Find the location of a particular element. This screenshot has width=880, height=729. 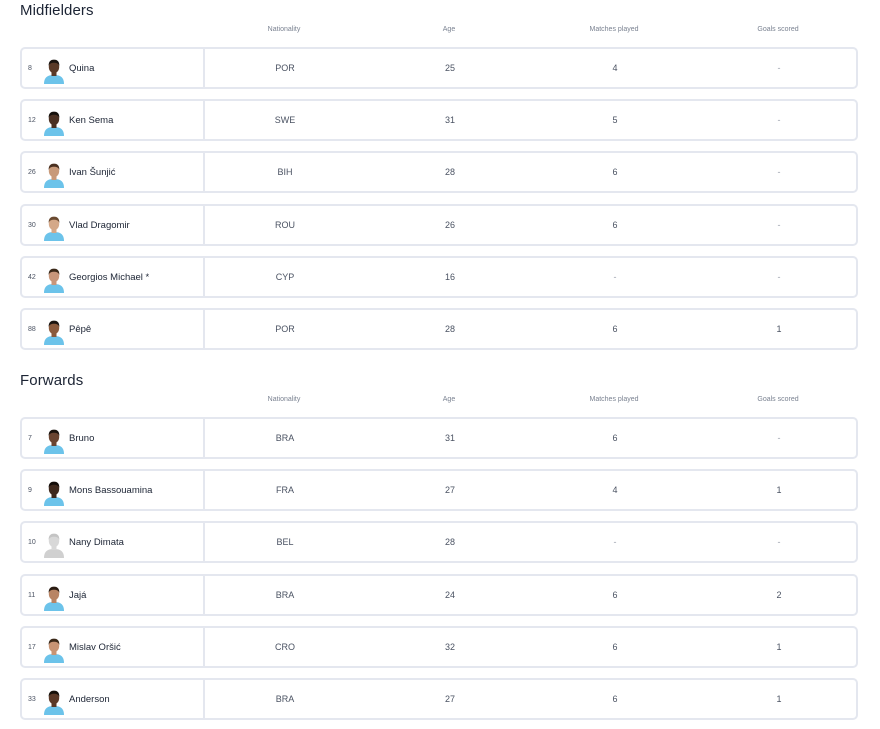

player-name: Vlad Dragomir is located at coordinates (99, 225).